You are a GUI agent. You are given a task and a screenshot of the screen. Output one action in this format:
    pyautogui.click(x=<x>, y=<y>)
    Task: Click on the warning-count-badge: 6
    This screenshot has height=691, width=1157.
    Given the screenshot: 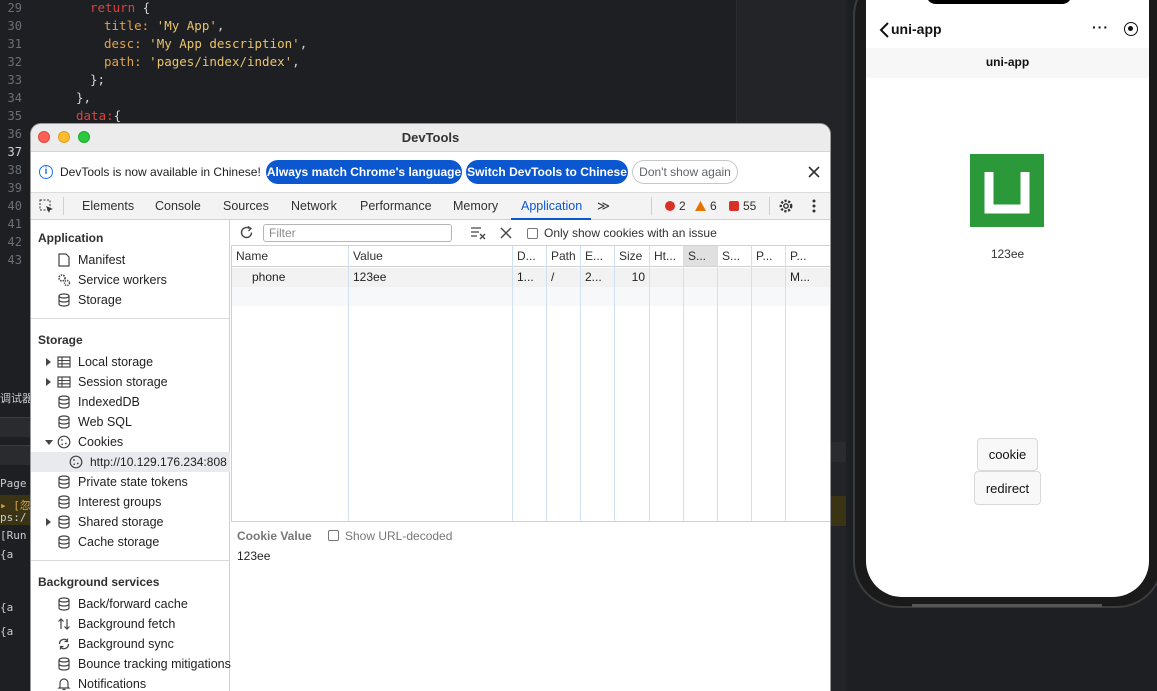 What is the action you would take?
    pyautogui.click(x=706, y=206)
    